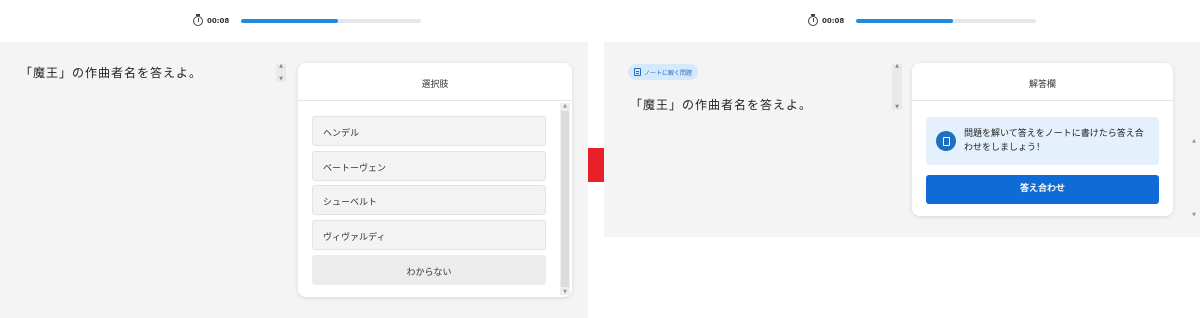 This screenshot has height=318, width=1200. Describe the element at coordinates (429, 270) in the screenshot. I see `unknown-button: わからない` at that location.